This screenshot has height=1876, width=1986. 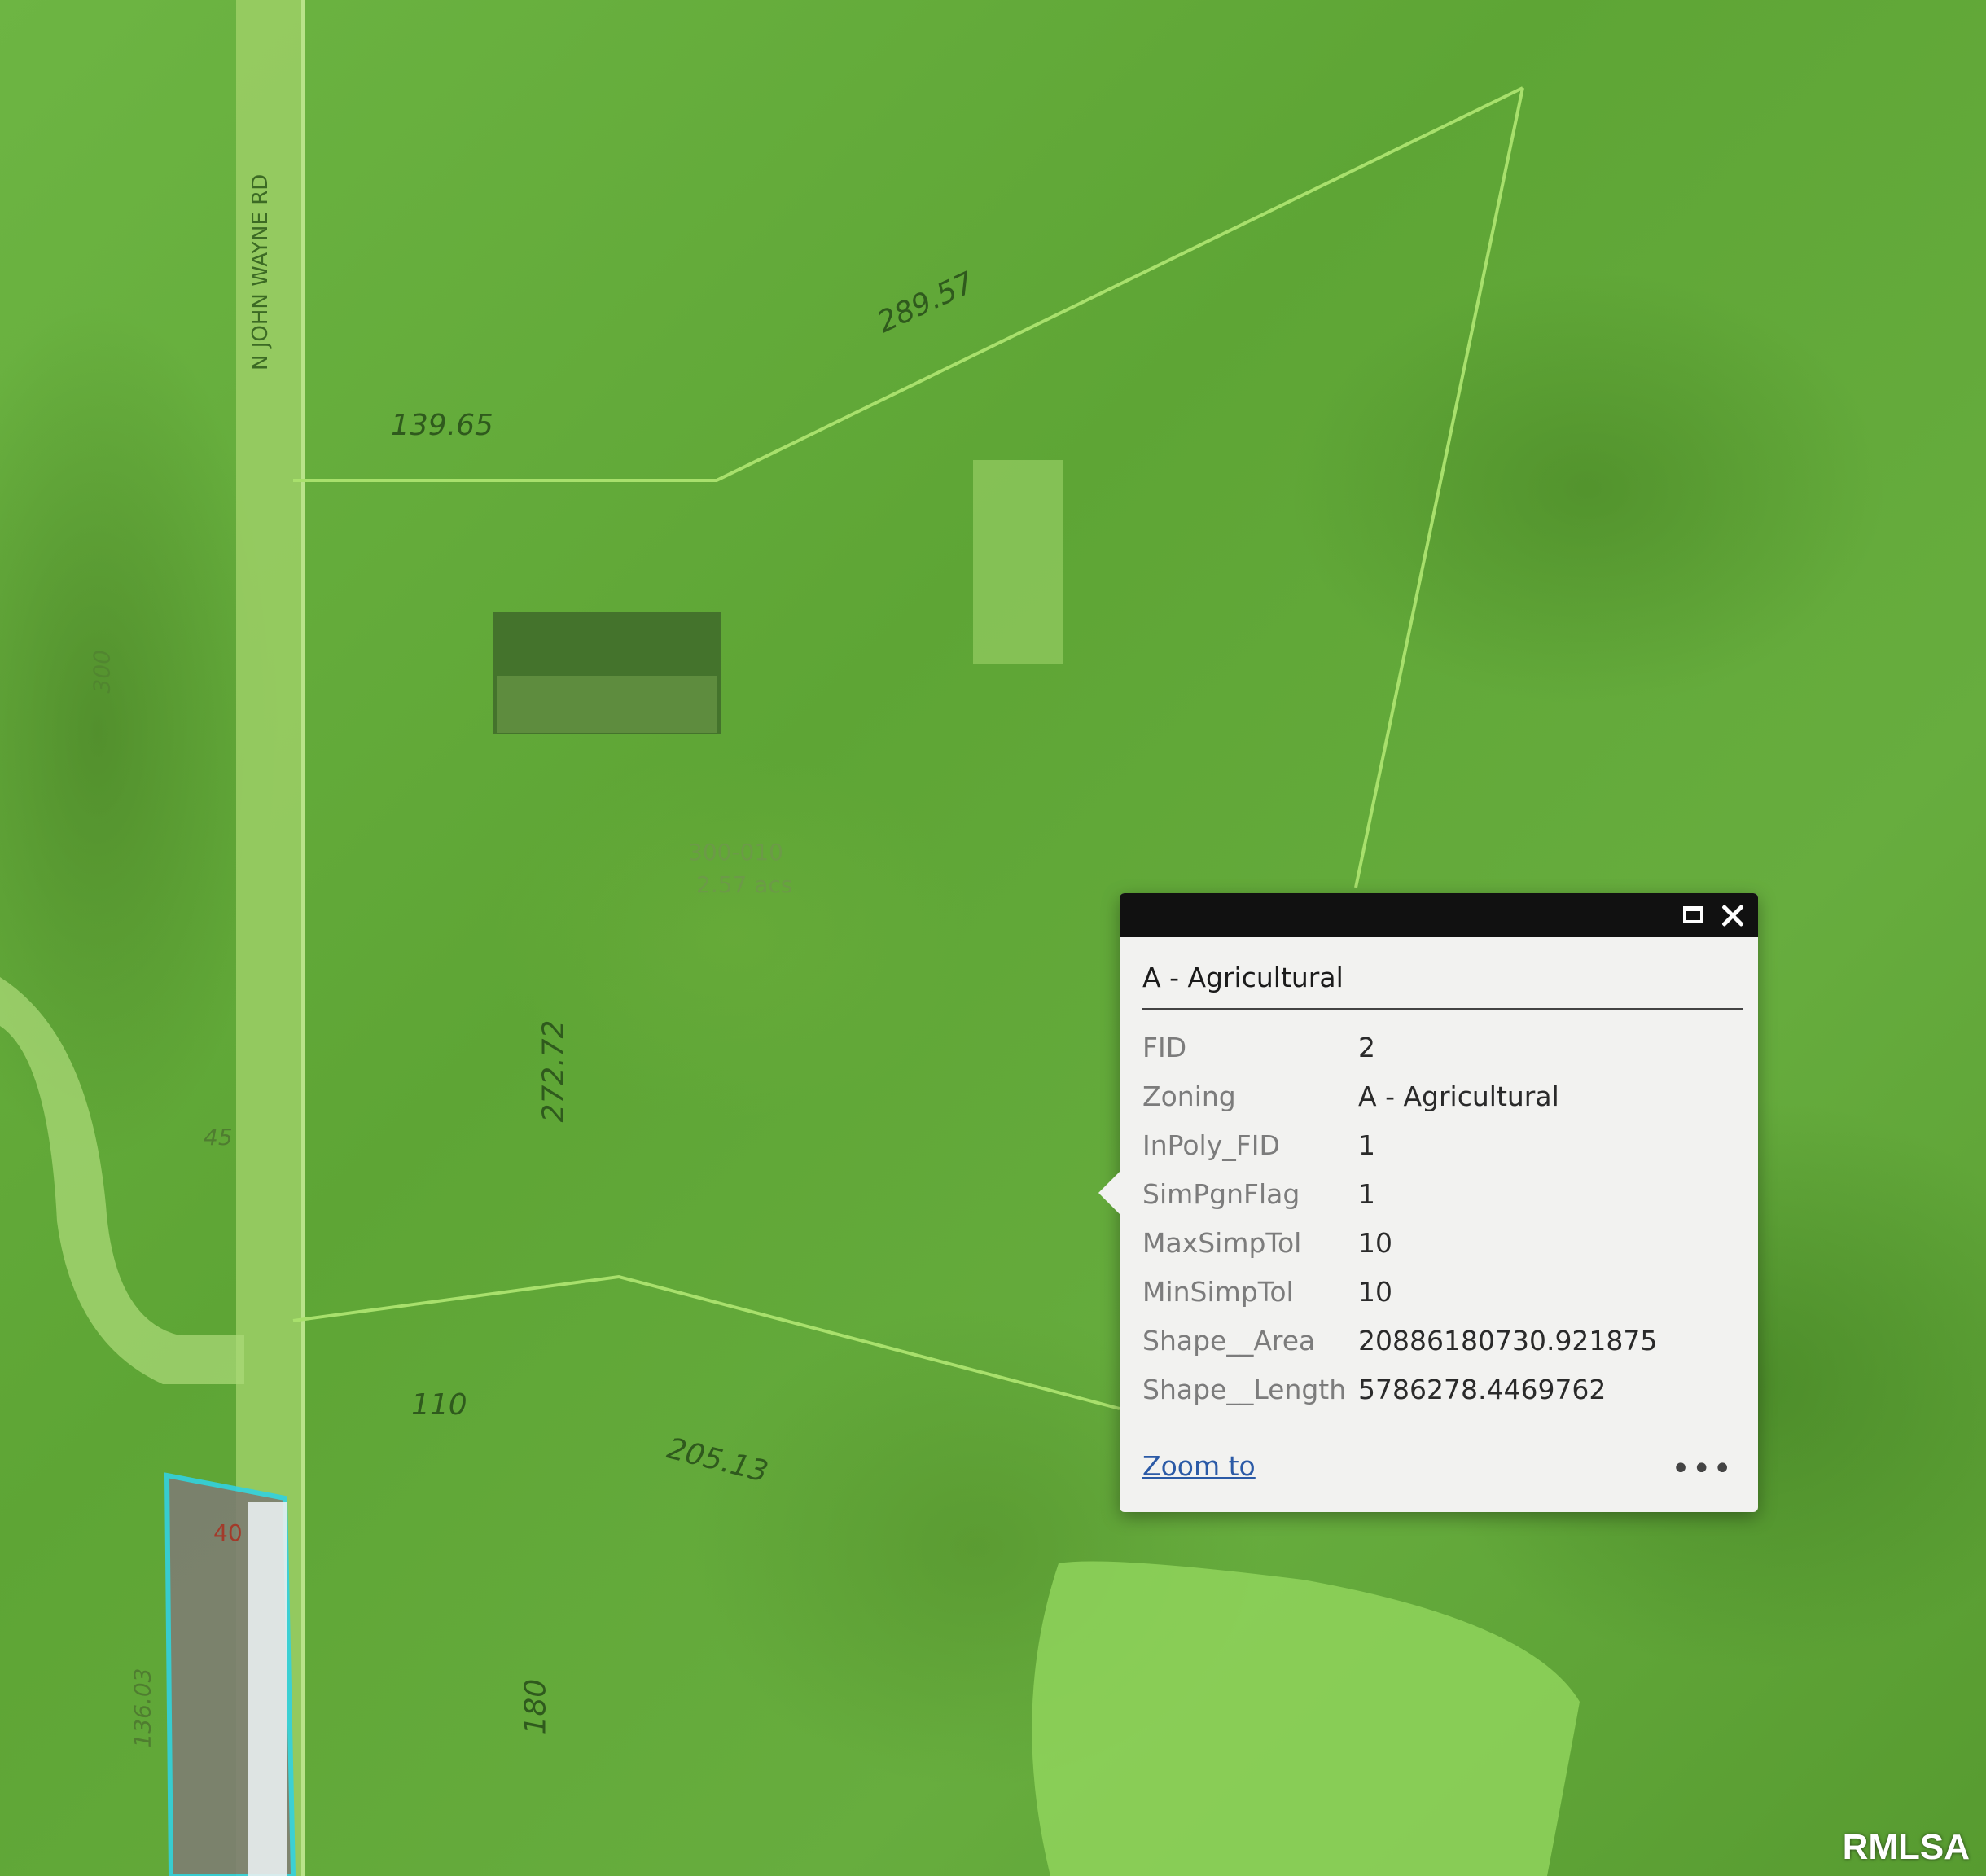 I want to click on attribute-name: SimPgnFlag, so click(x=1221, y=1193).